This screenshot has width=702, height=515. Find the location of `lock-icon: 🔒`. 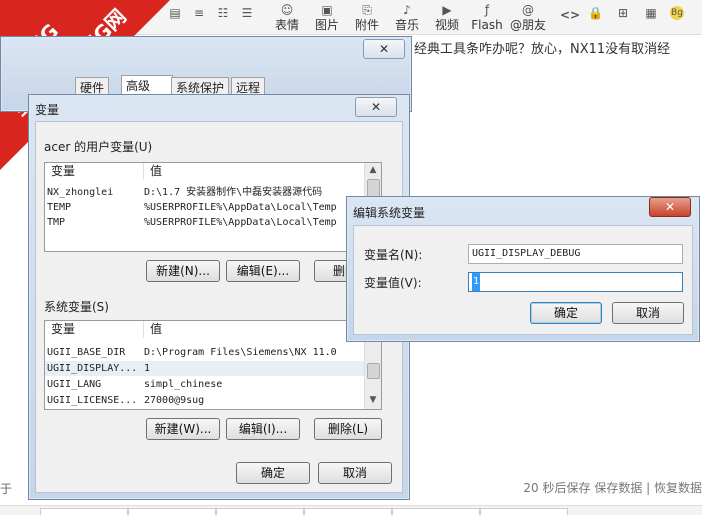

lock-icon: 🔒 is located at coordinates (595, 13).